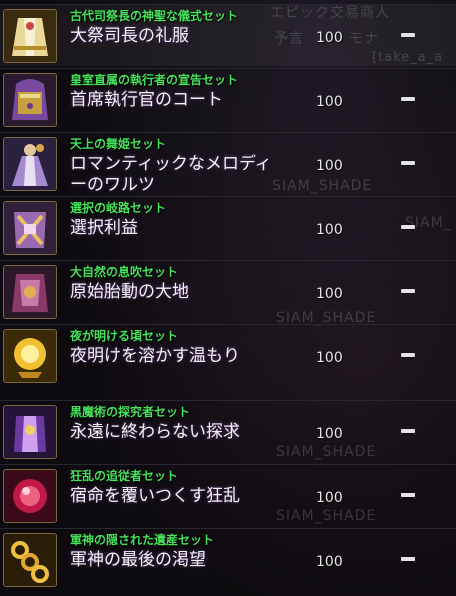 This screenshot has height=596, width=456. What do you see at coordinates (154, 16) in the screenshot?
I see `set-name: 古代司祭長の神聖な儀式セット` at bounding box center [154, 16].